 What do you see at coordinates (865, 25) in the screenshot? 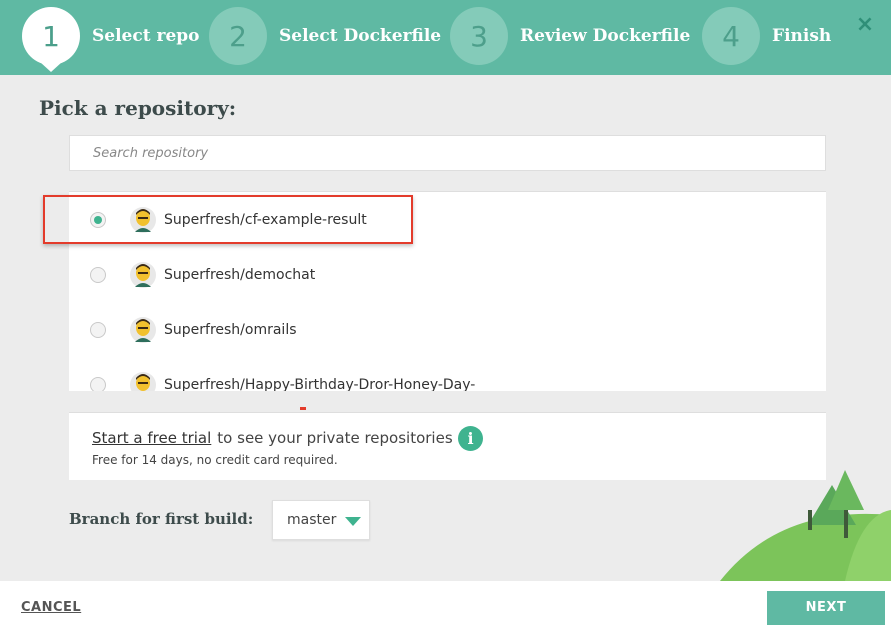
I see `close-icon: ×` at bounding box center [865, 25].